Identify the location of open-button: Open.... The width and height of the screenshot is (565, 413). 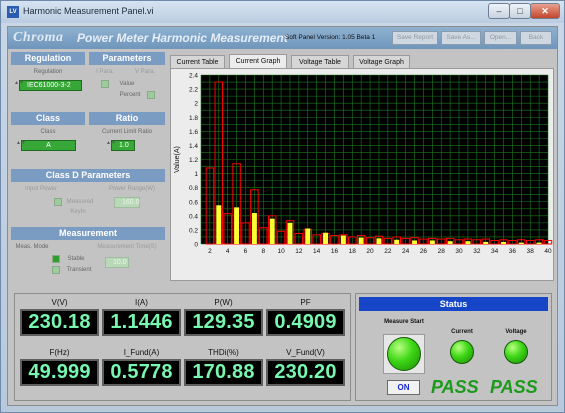
(500, 38).